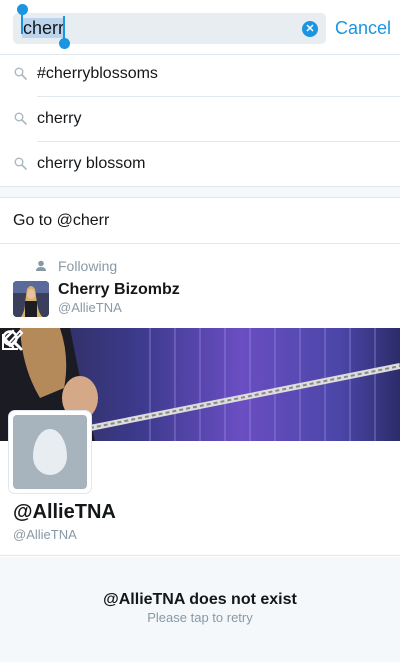 Image resolution: width=400 pixels, height=662 pixels. I want to click on selection-end-stem, so click(64, 28).